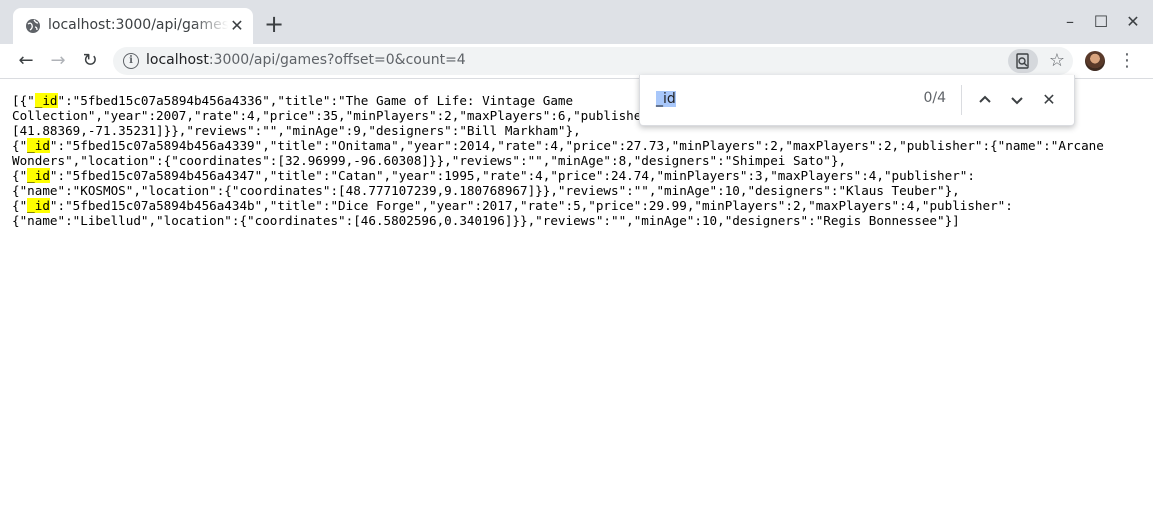 Image resolution: width=1153 pixels, height=521 pixels. I want to click on url-host: localhost, so click(177, 60).